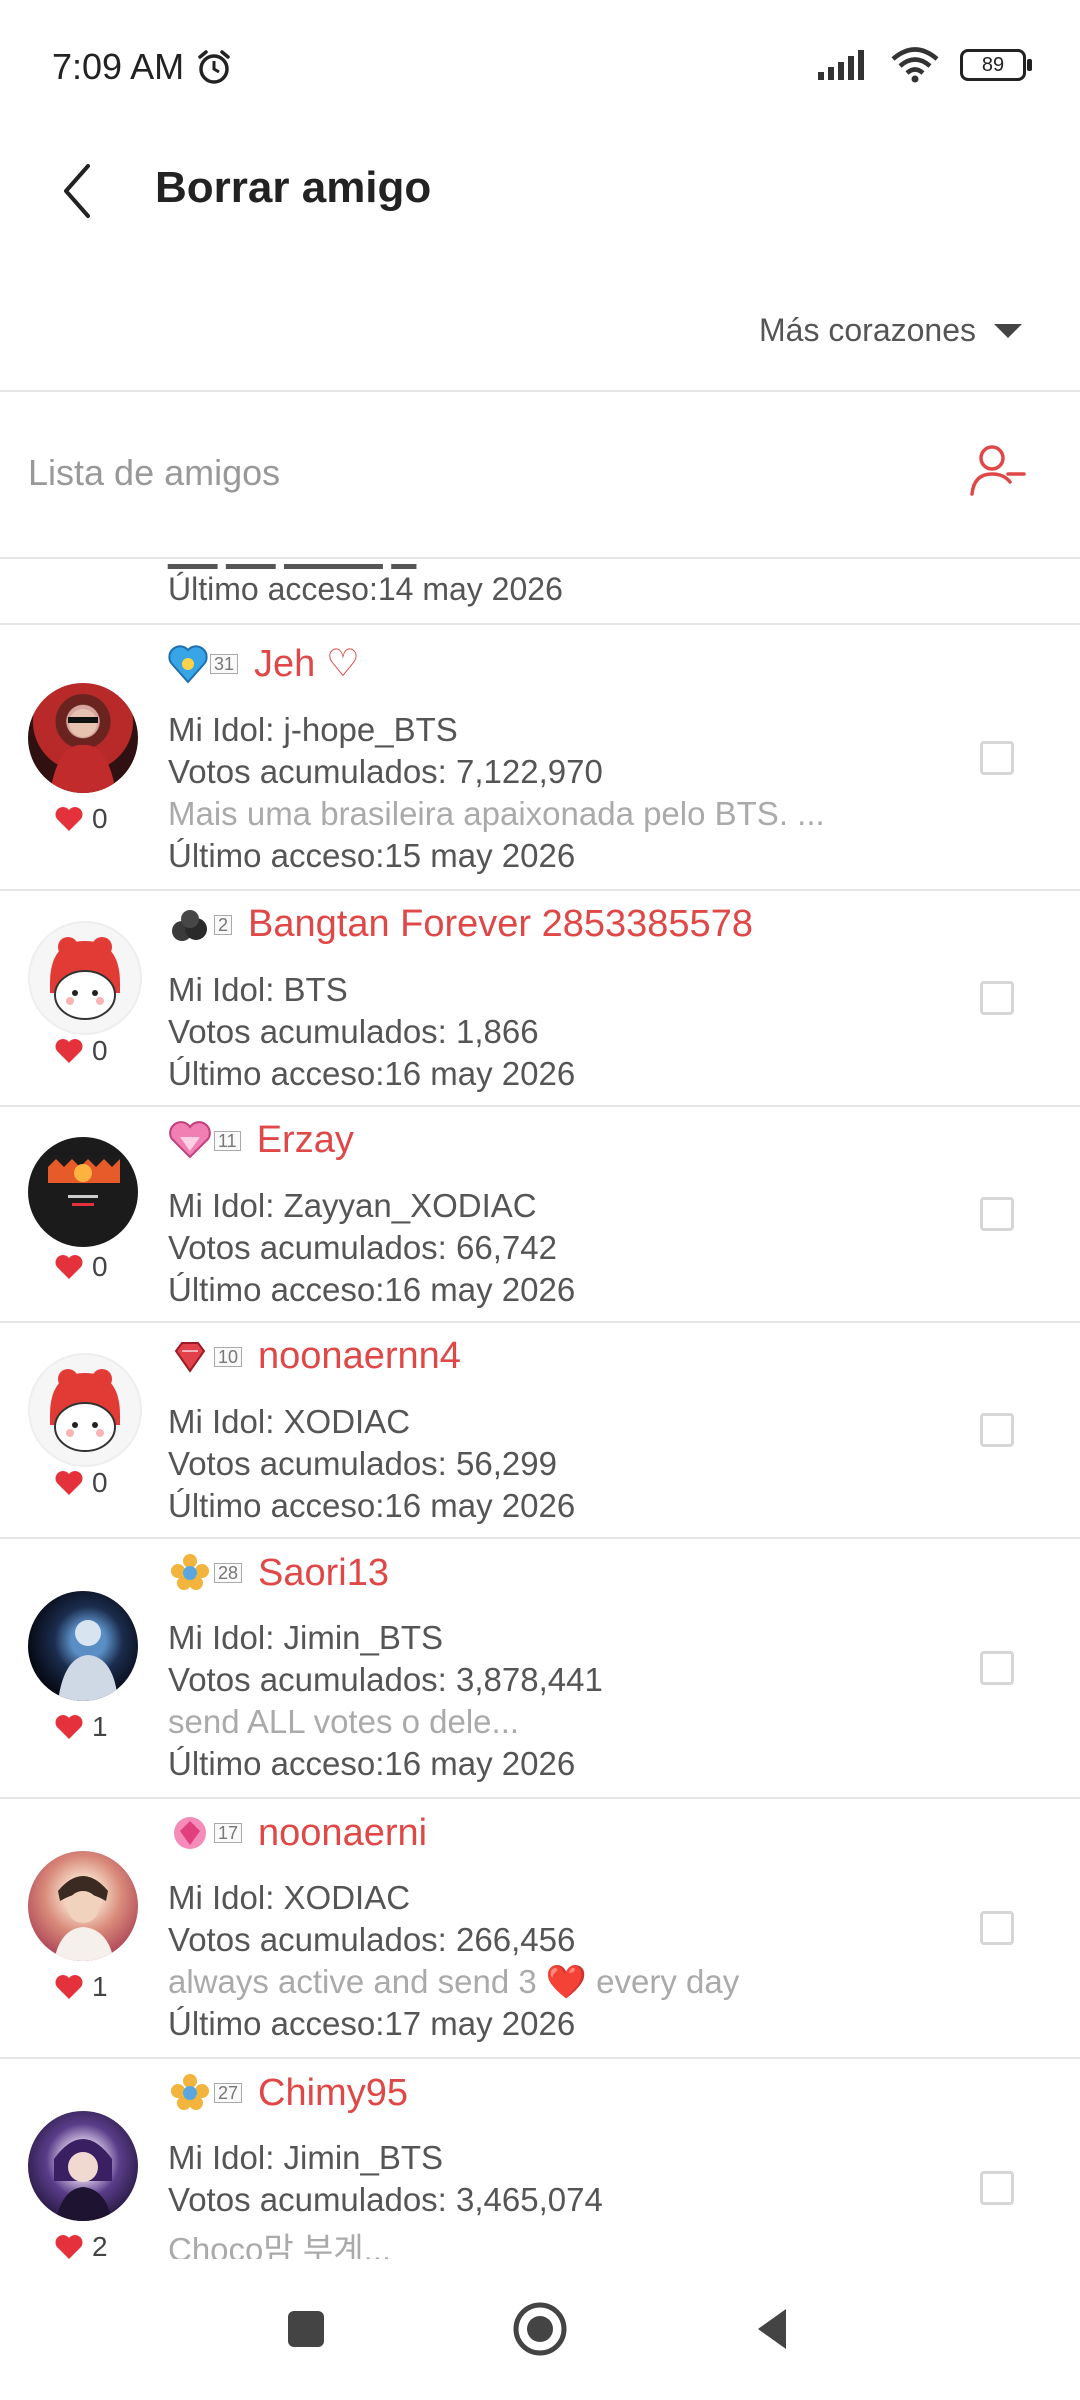 The image size is (1080, 2400). I want to click on friend-name: noonaernn4, so click(359, 1356).